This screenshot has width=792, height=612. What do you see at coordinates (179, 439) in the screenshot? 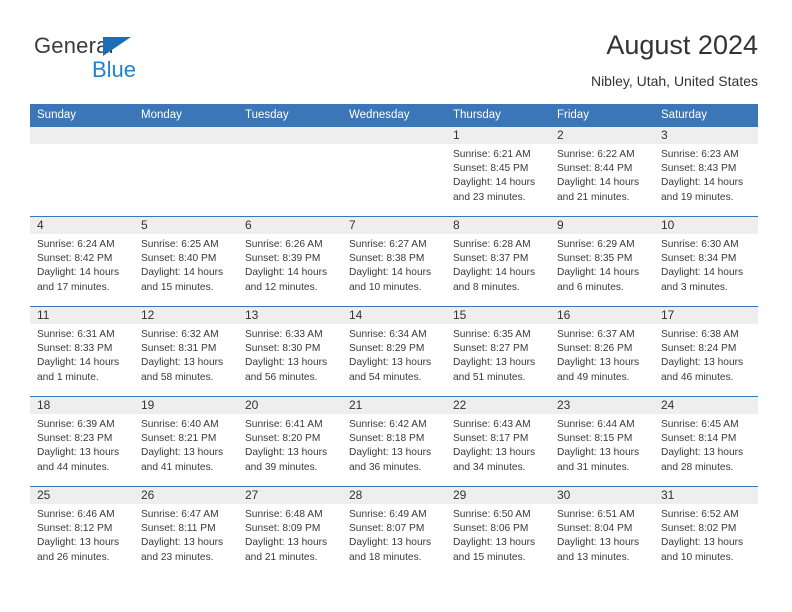
I see `day-detail-line: Sunset: 8:21 PM` at bounding box center [179, 439].